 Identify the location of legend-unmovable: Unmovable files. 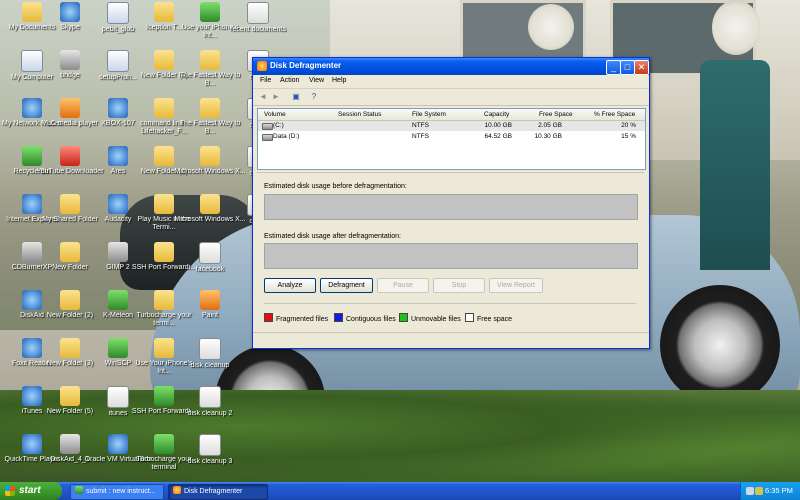
(430, 318).